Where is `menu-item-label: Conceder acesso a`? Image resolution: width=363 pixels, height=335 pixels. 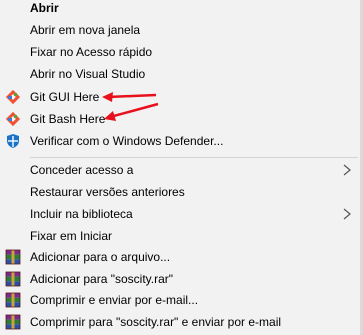
menu-item-label: Conceder acesso a is located at coordinates (82, 170).